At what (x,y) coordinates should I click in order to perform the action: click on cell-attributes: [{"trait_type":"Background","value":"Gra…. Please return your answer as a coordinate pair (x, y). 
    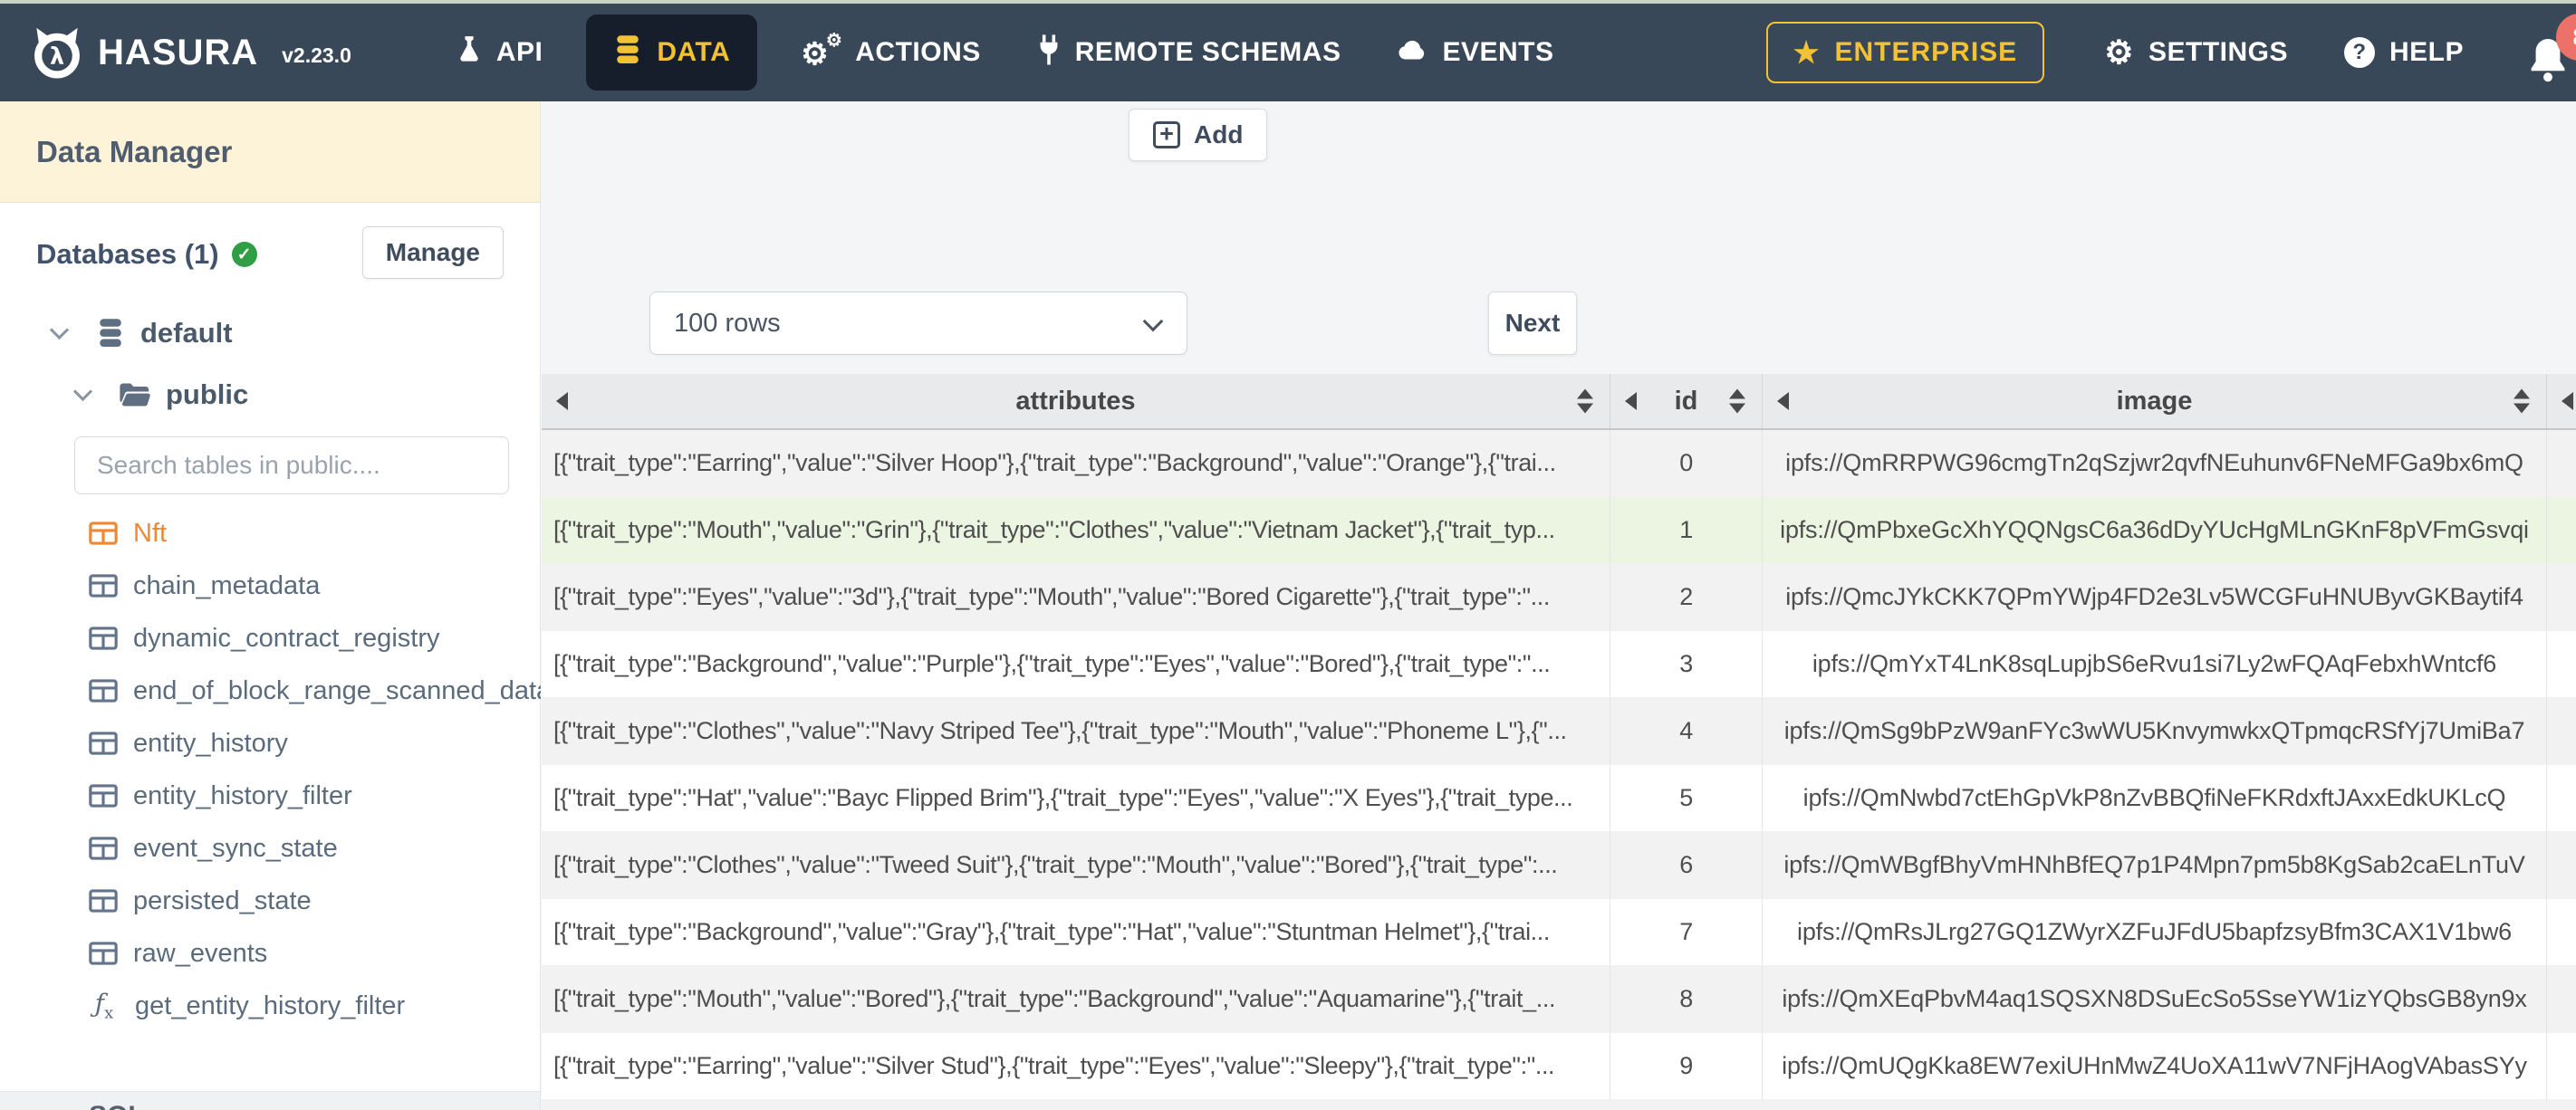
    Looking at the image, I should click on (1076, 932).